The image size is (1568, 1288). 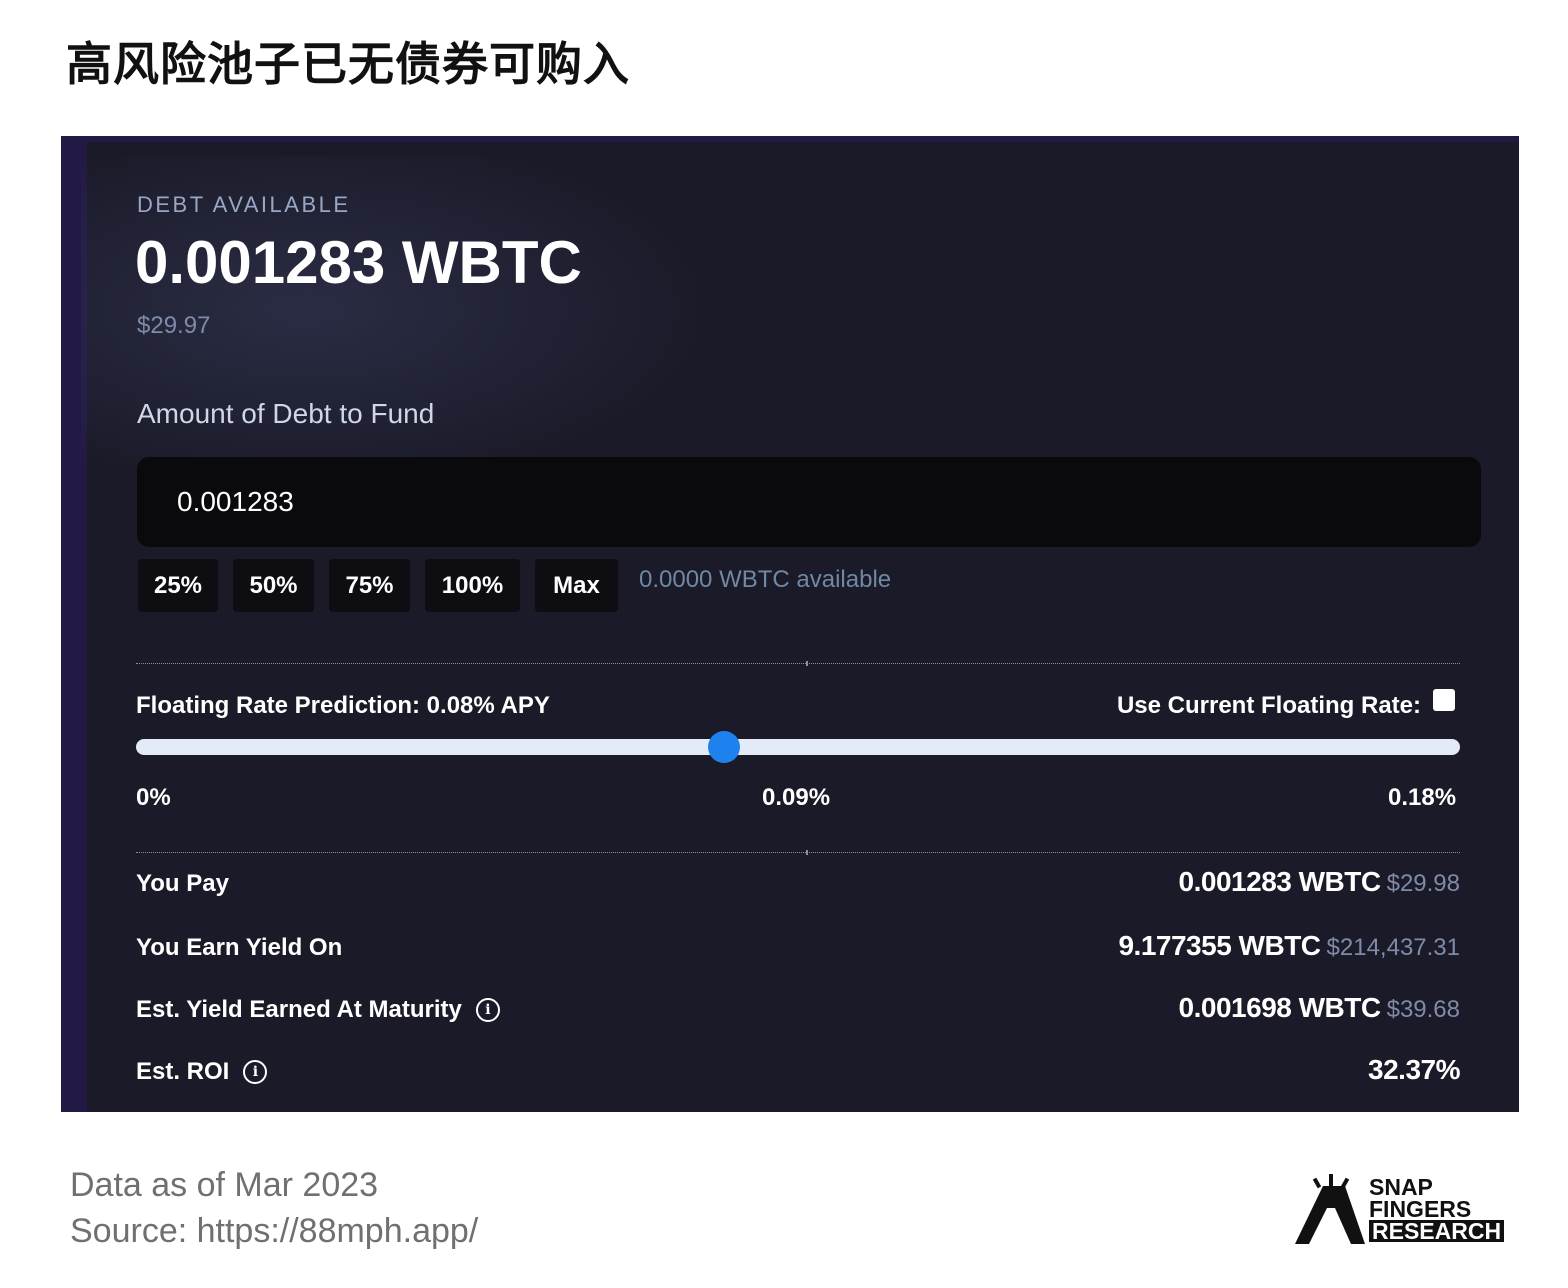 What do you see at coordinates (1280, 881) in the screenshot?
I see `you-pay-amount: 0.001283 WBTC` at bounding box center [1280, 881].